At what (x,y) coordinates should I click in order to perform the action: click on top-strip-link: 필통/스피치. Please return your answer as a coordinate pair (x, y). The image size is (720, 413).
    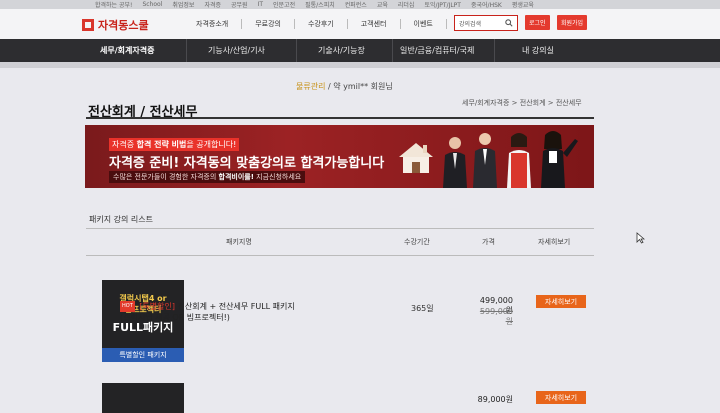
    Looking at the image, I should click on (320, 4).